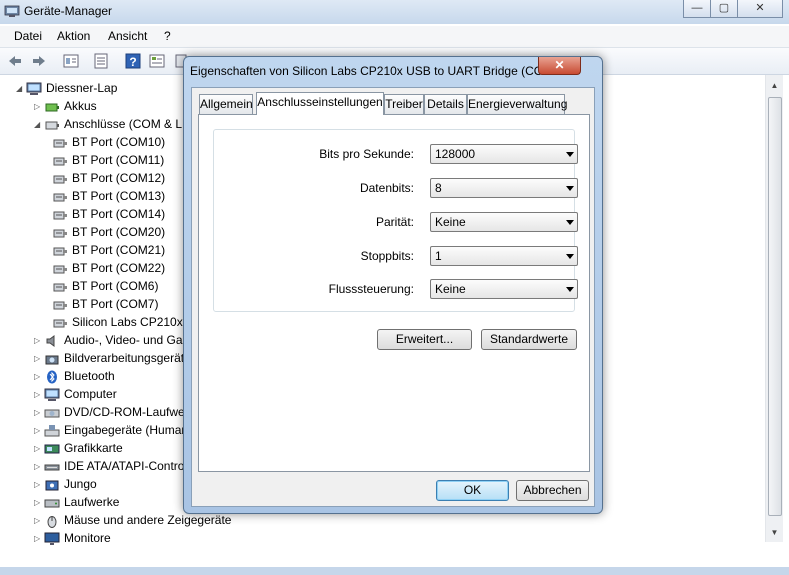 The width and height of the screenshot is (789, 575). I want to click on tree-item: ▷ Monitore, so click(72, 538).